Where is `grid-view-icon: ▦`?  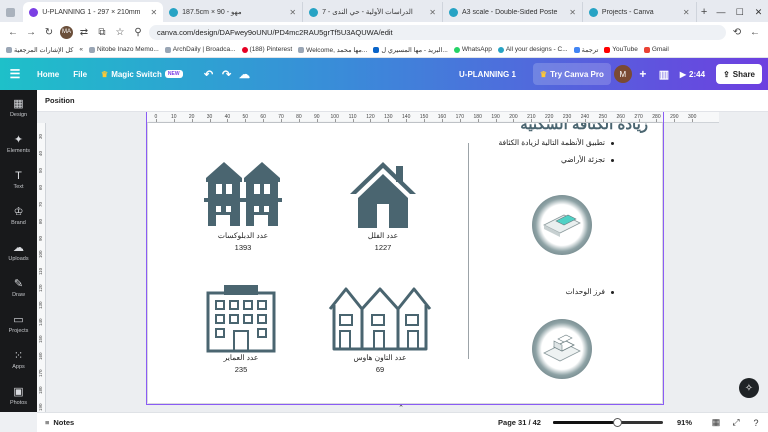 grid-view-icon: ▦ is located at coordinates (716, 422).